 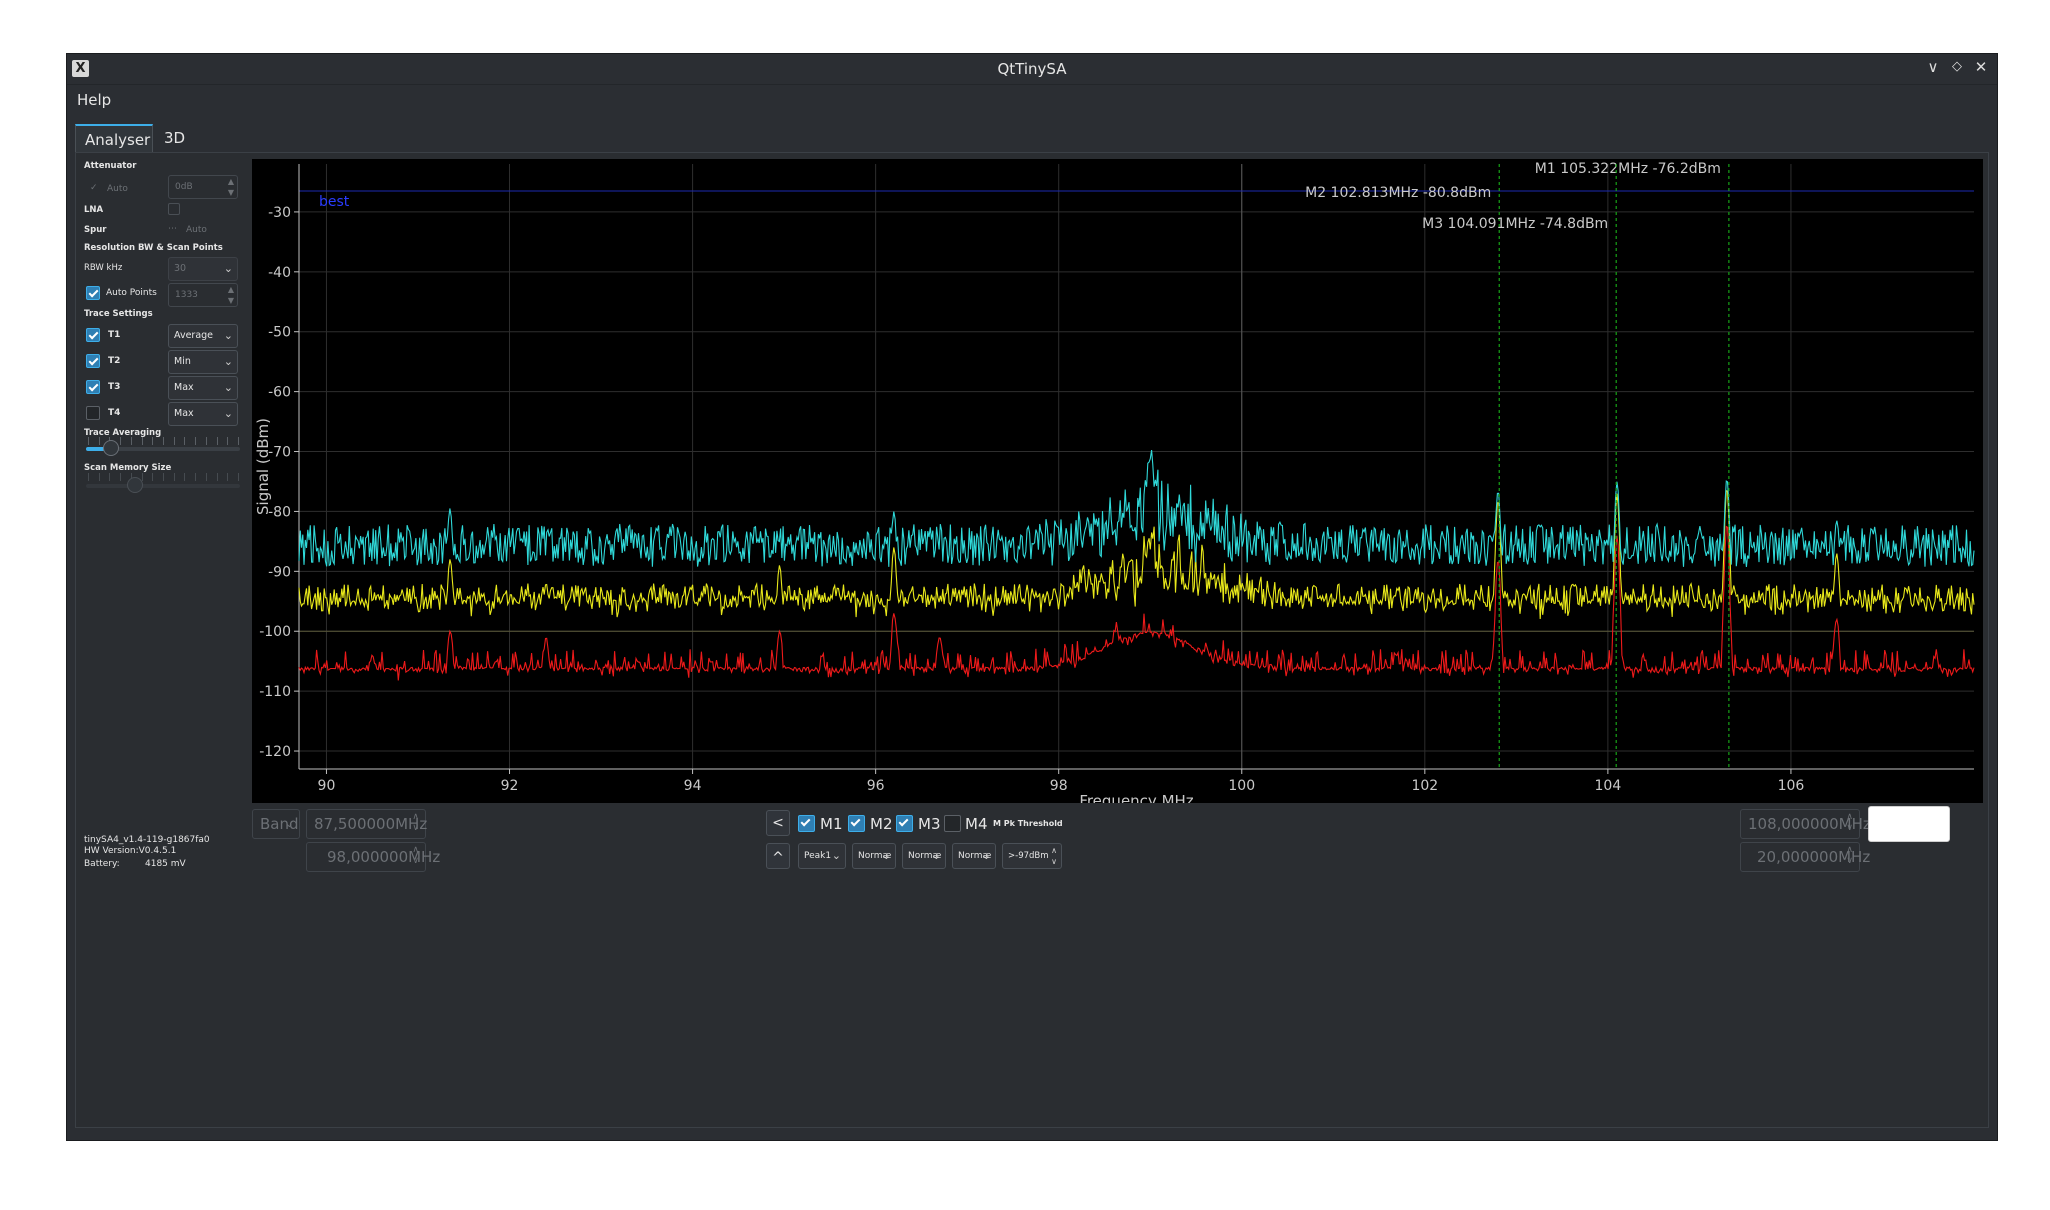 What do you see at coordinates (1933, 67) in the screenshot?
I see `minimize-icon: ∨` at bounding box center [1933, 67].